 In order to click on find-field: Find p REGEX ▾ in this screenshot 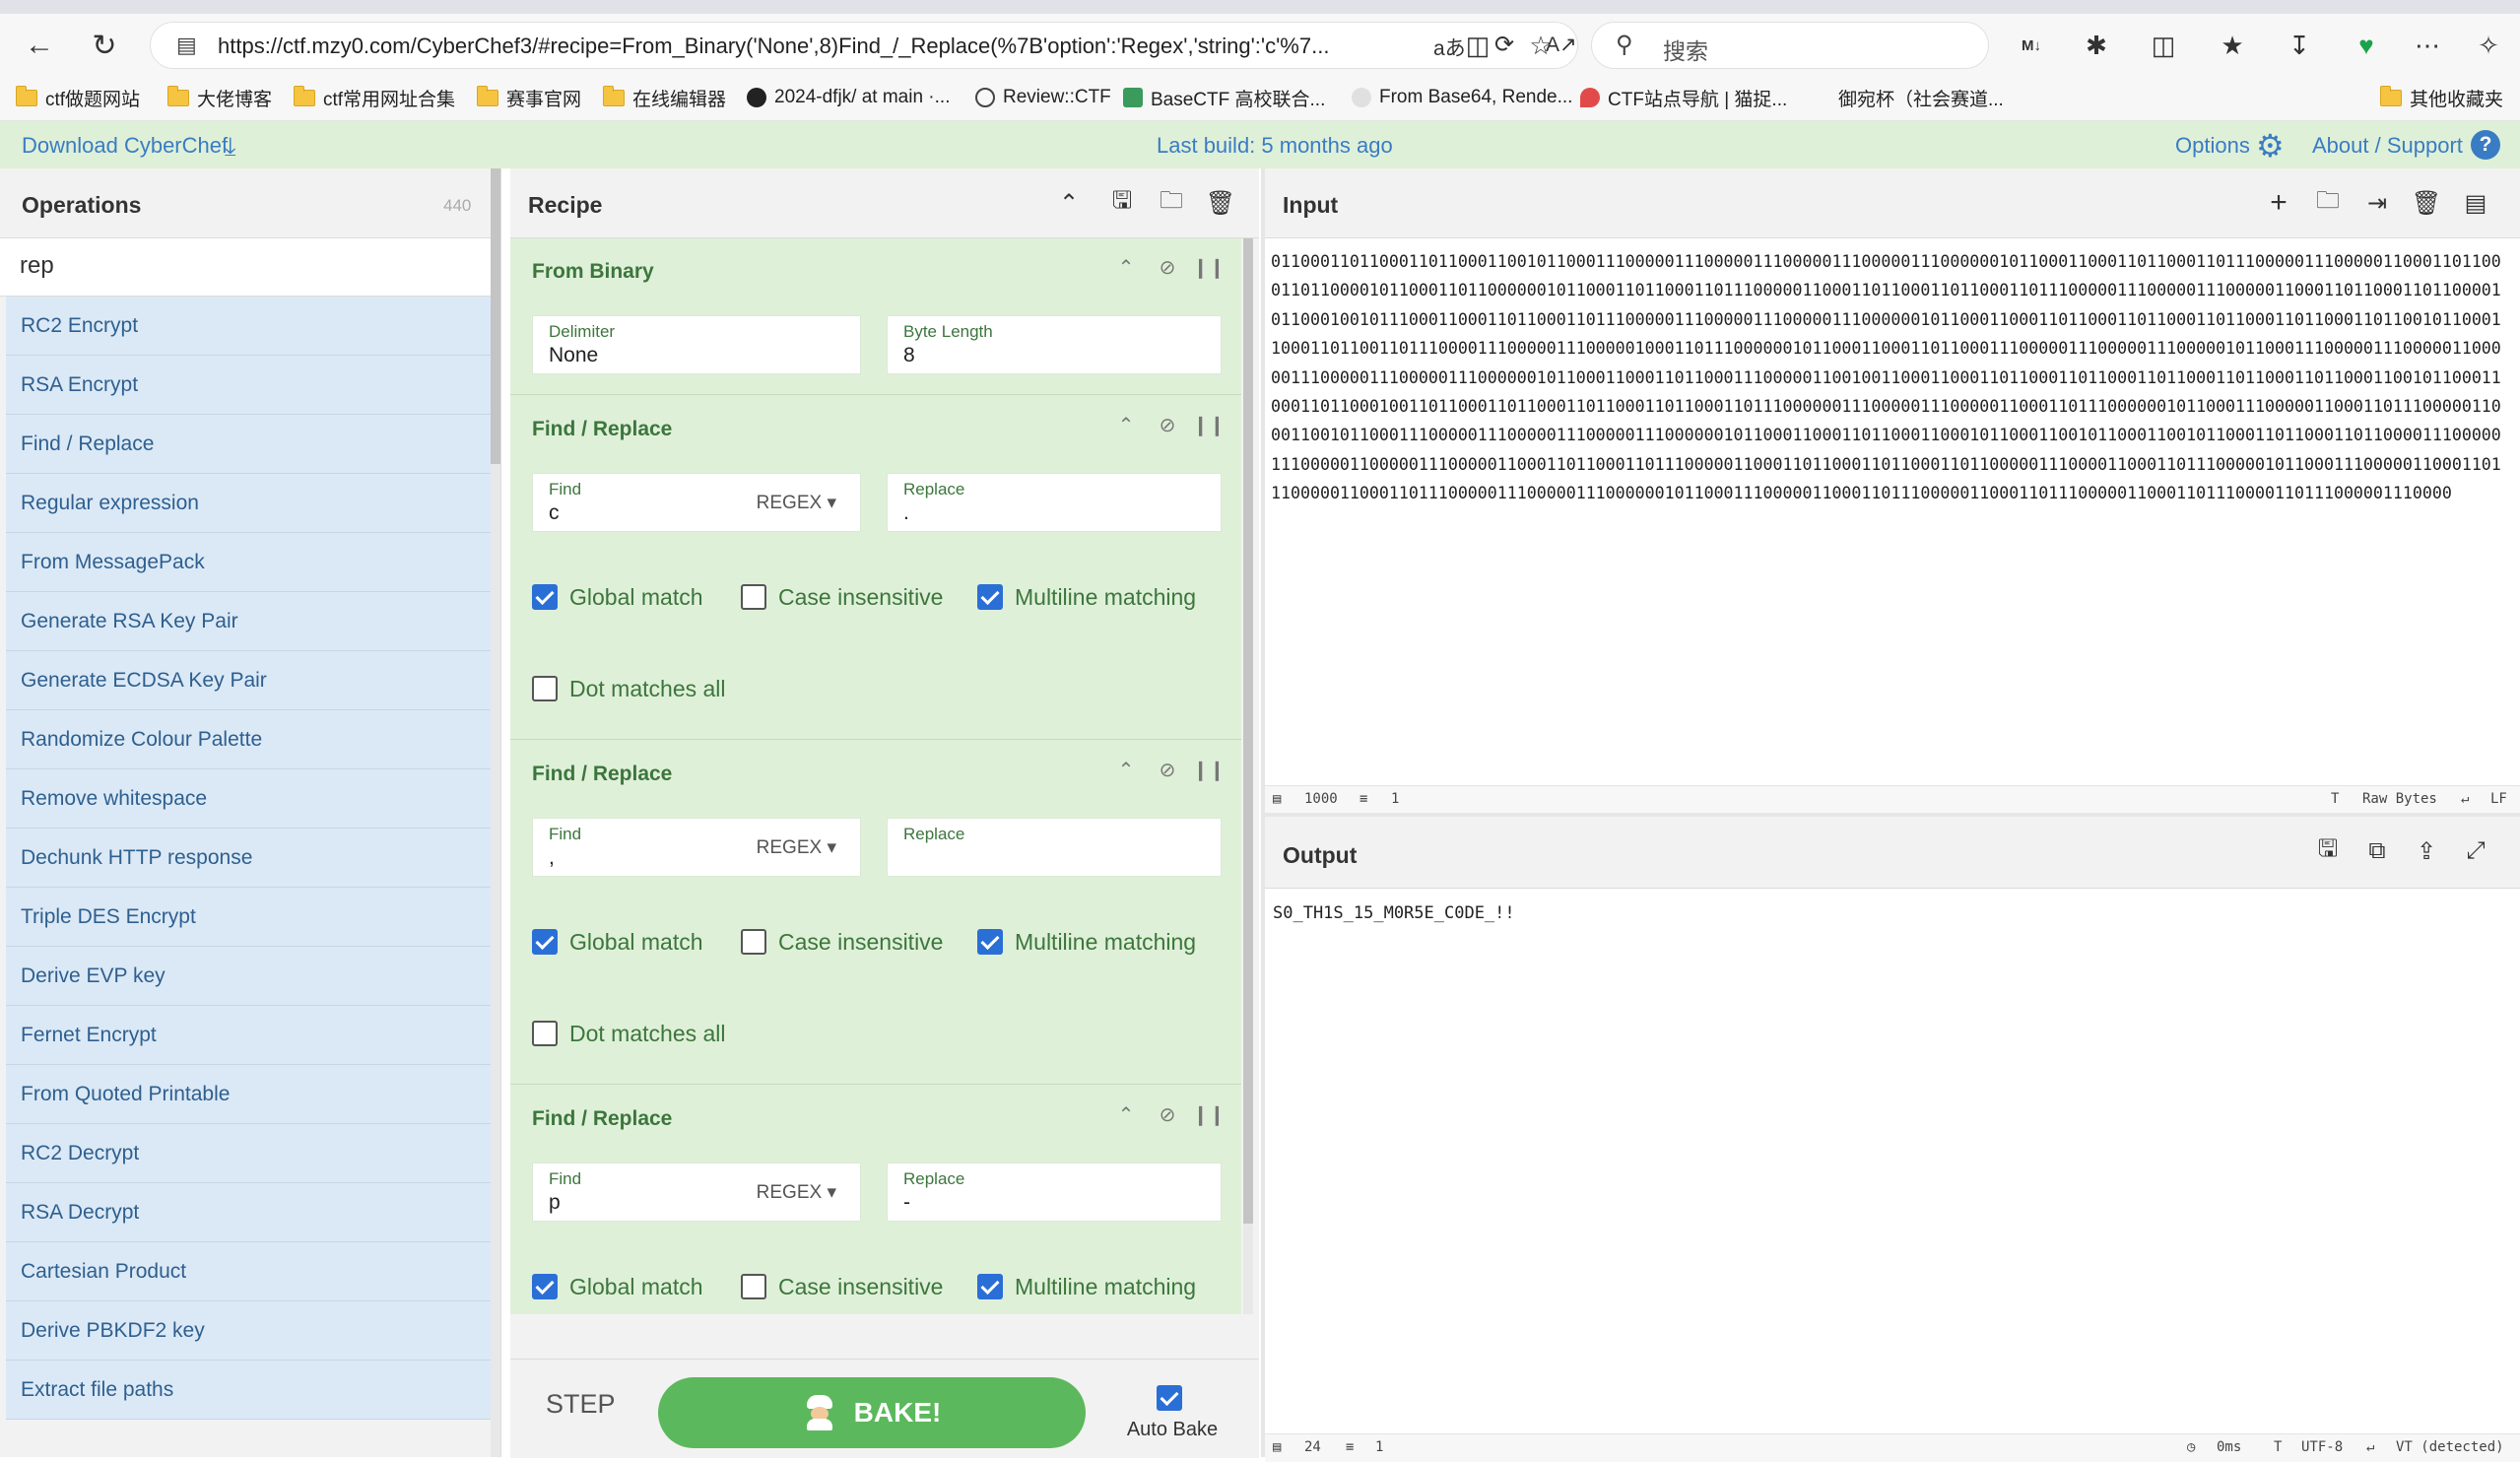, I will do `click(696, 1192)`.